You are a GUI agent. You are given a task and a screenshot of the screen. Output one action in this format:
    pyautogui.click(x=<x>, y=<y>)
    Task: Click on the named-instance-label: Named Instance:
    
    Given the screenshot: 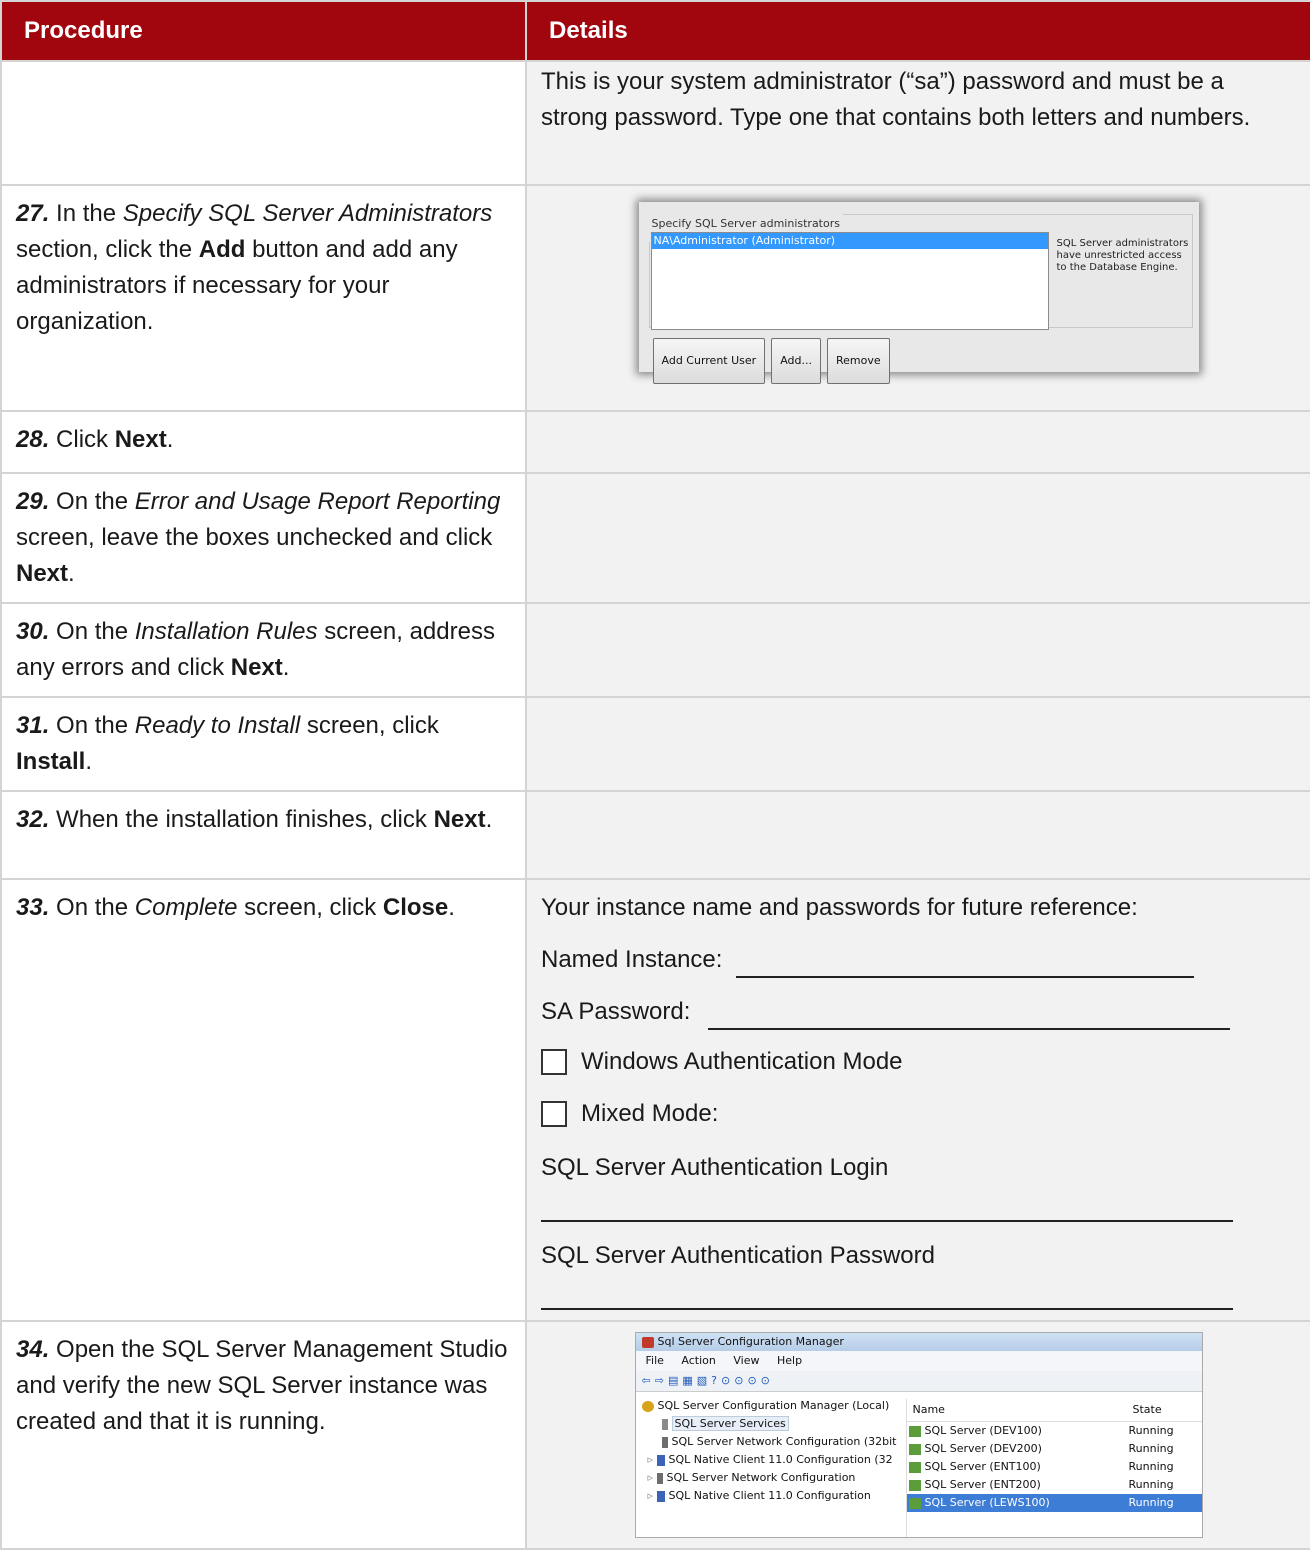 What is the action you would take?
    pyautogui.click(x=632, y=959)
    